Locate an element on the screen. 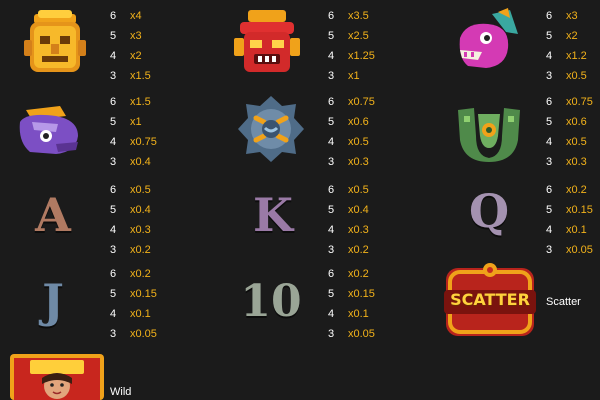 This screenshot has width=600, height=400. paytable-purple-serpent: 6 x1.5 5 x1 4 x0.75 3 x0.4 is located at coordinates (133, 132).